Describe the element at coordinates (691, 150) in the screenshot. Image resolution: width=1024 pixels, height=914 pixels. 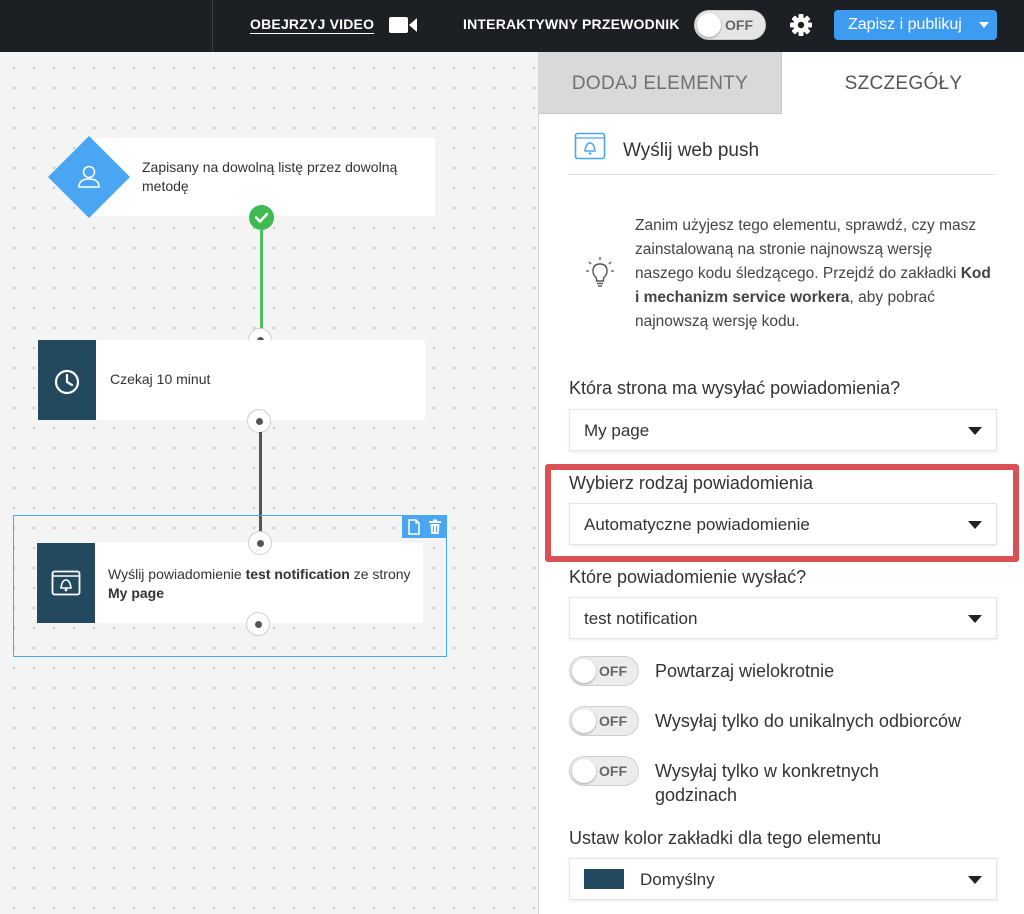
I see `panel-title: Wyślij web push` at that location.